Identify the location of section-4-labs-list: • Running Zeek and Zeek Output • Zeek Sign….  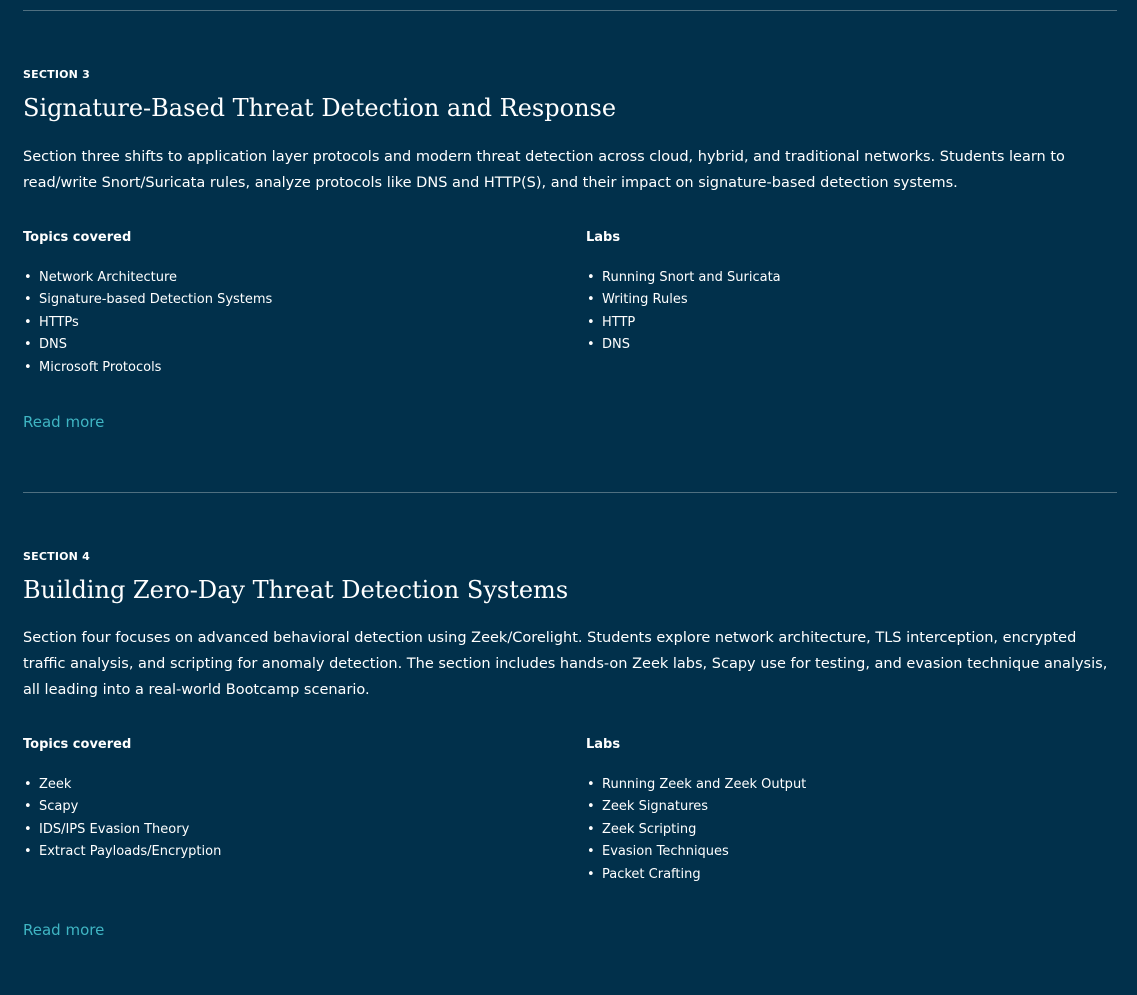
(846, 830).